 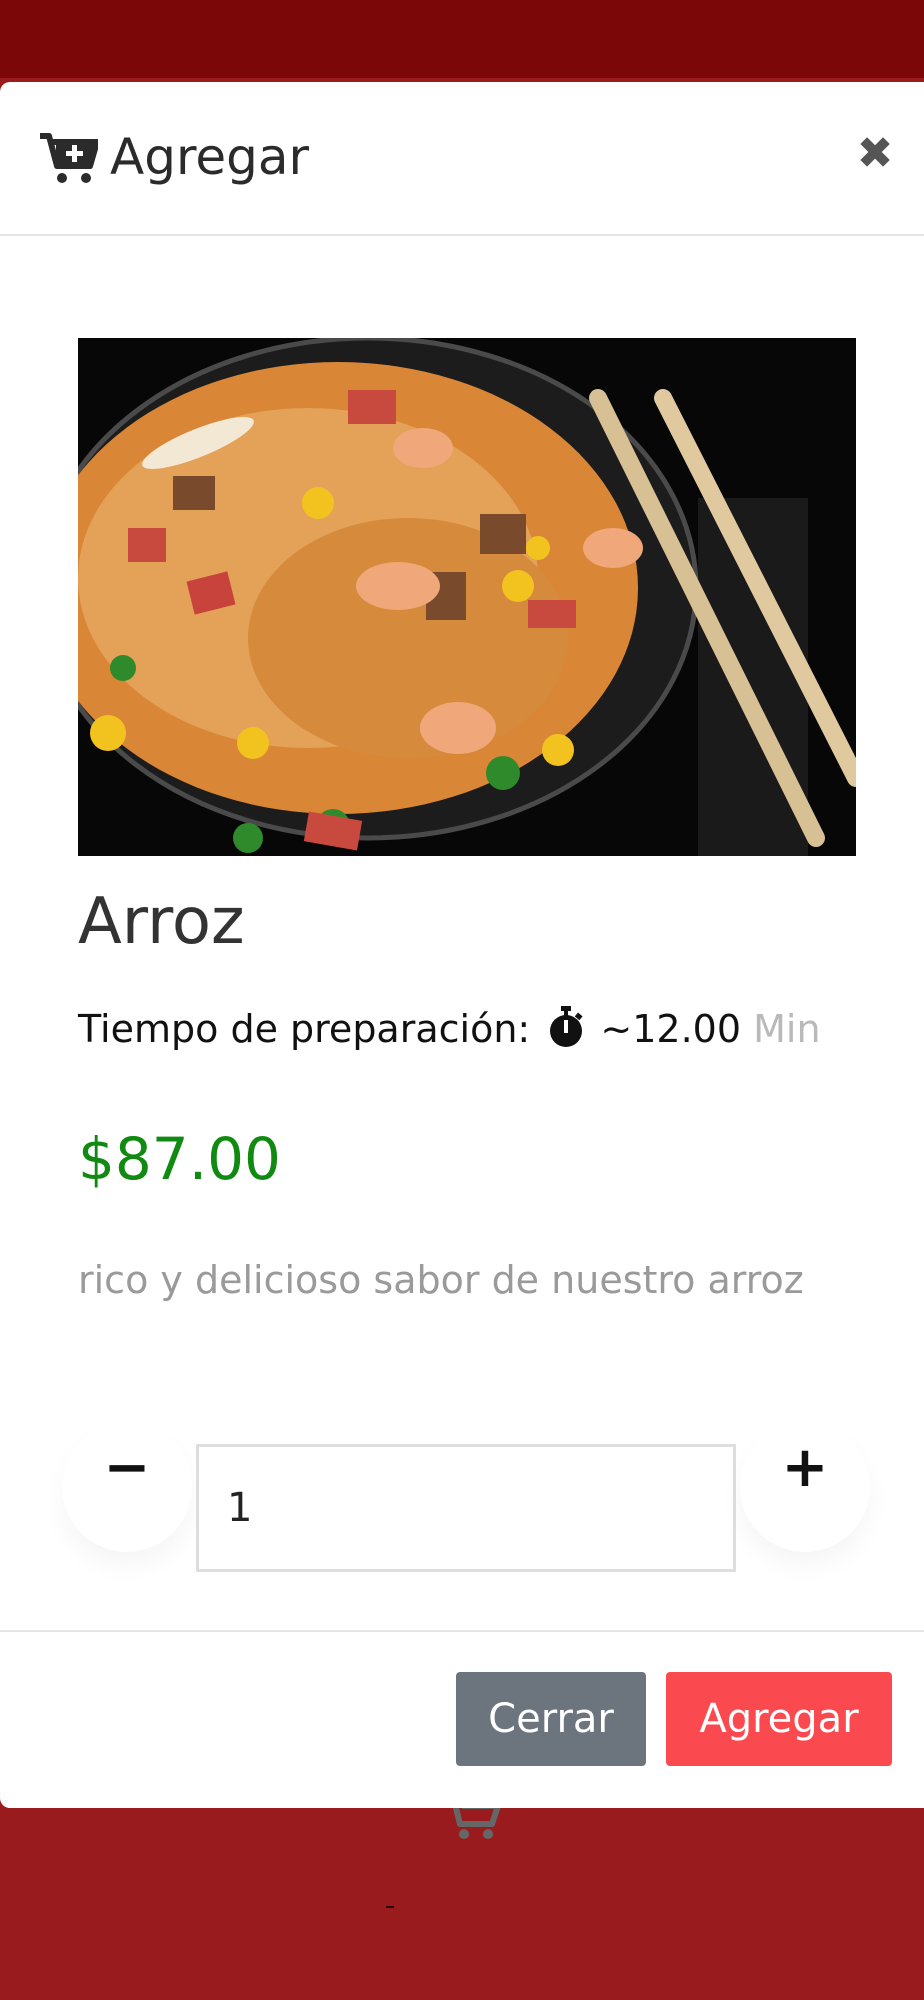 What do you see at coordinates (390, 1907) in the screenshot?
I see `backdrop-mark` at bounding box center [390, 1907].